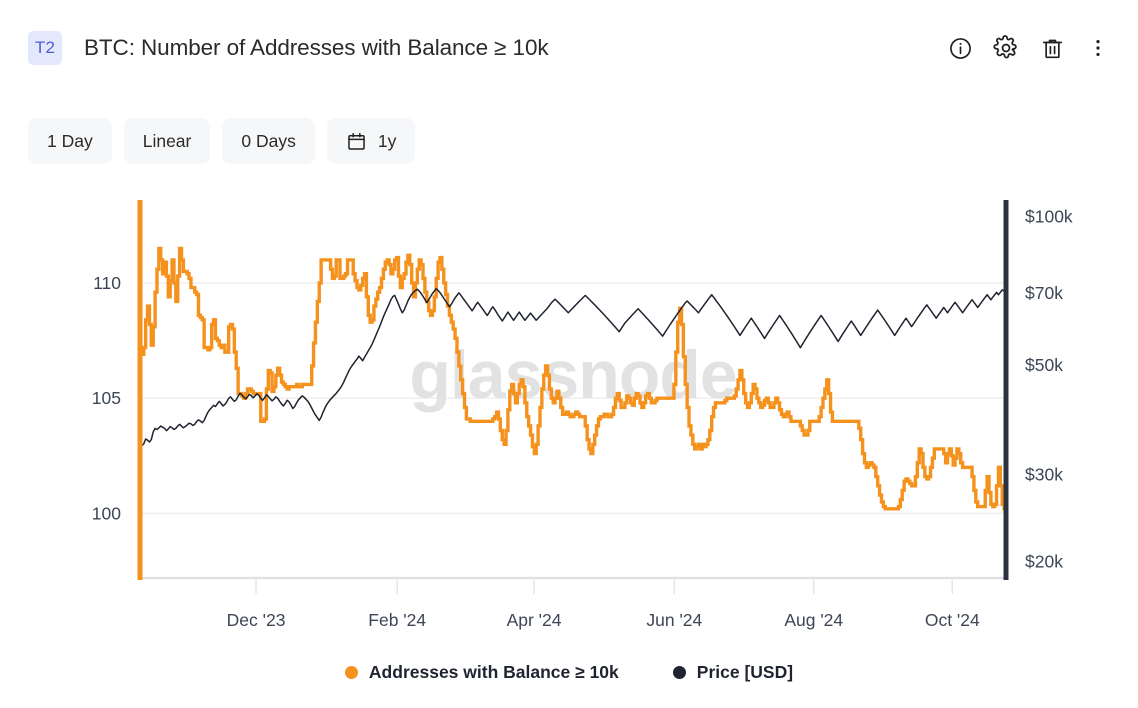 This screenshot has width=1138, height=708. What do you see at coordinates (1052, 48) in the screenshot?
I see `trash-icon` at bounding box center [1052, 48].